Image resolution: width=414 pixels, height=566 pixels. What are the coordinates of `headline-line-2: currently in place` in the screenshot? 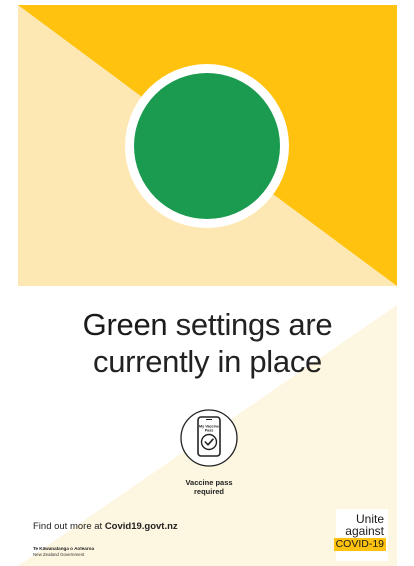 It's located at (207, 361).